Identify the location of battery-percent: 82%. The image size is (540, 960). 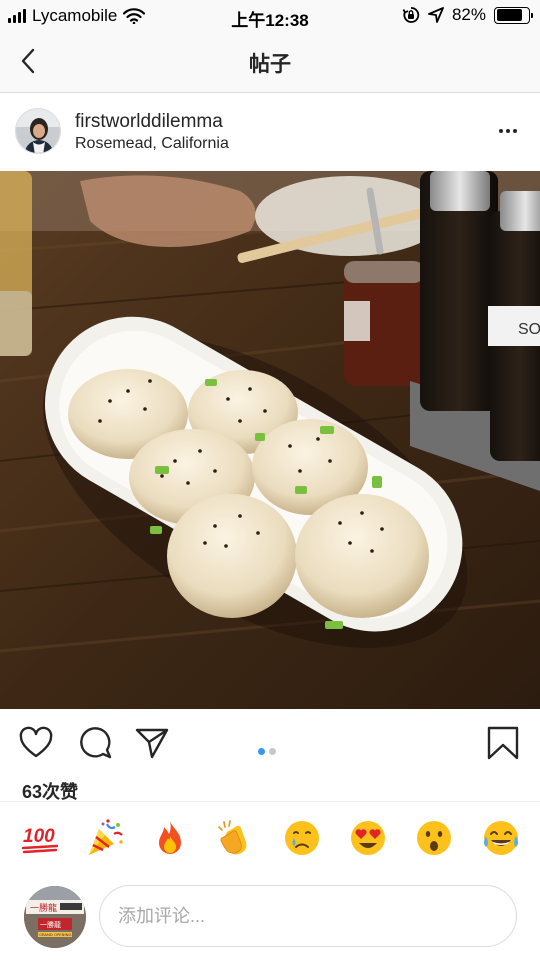
(468, 14).